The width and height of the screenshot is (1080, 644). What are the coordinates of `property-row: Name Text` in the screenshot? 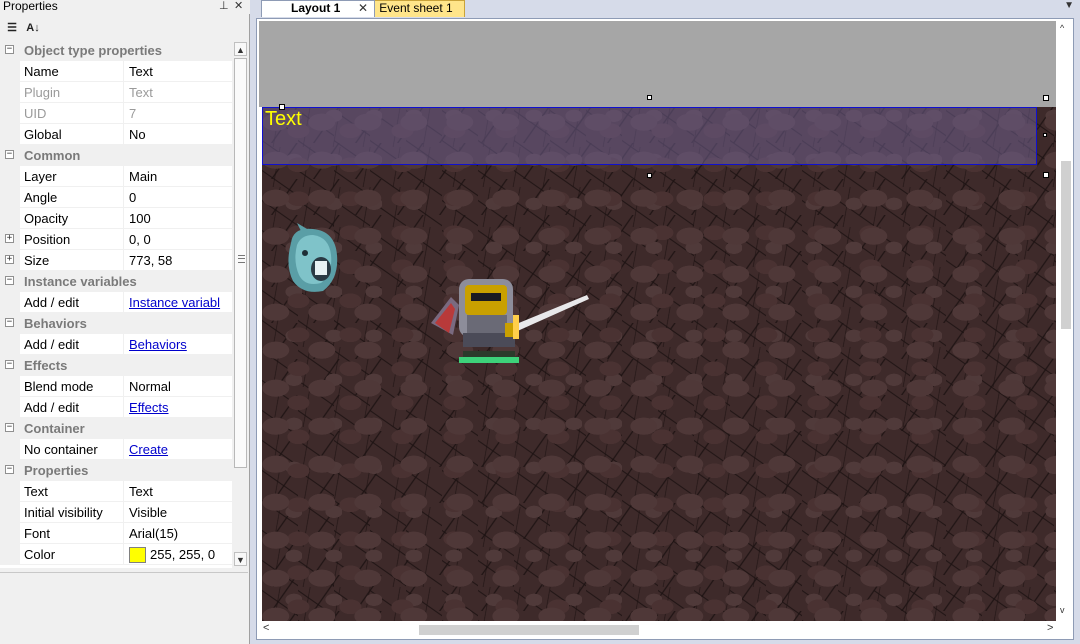 It's located at (116, 71).